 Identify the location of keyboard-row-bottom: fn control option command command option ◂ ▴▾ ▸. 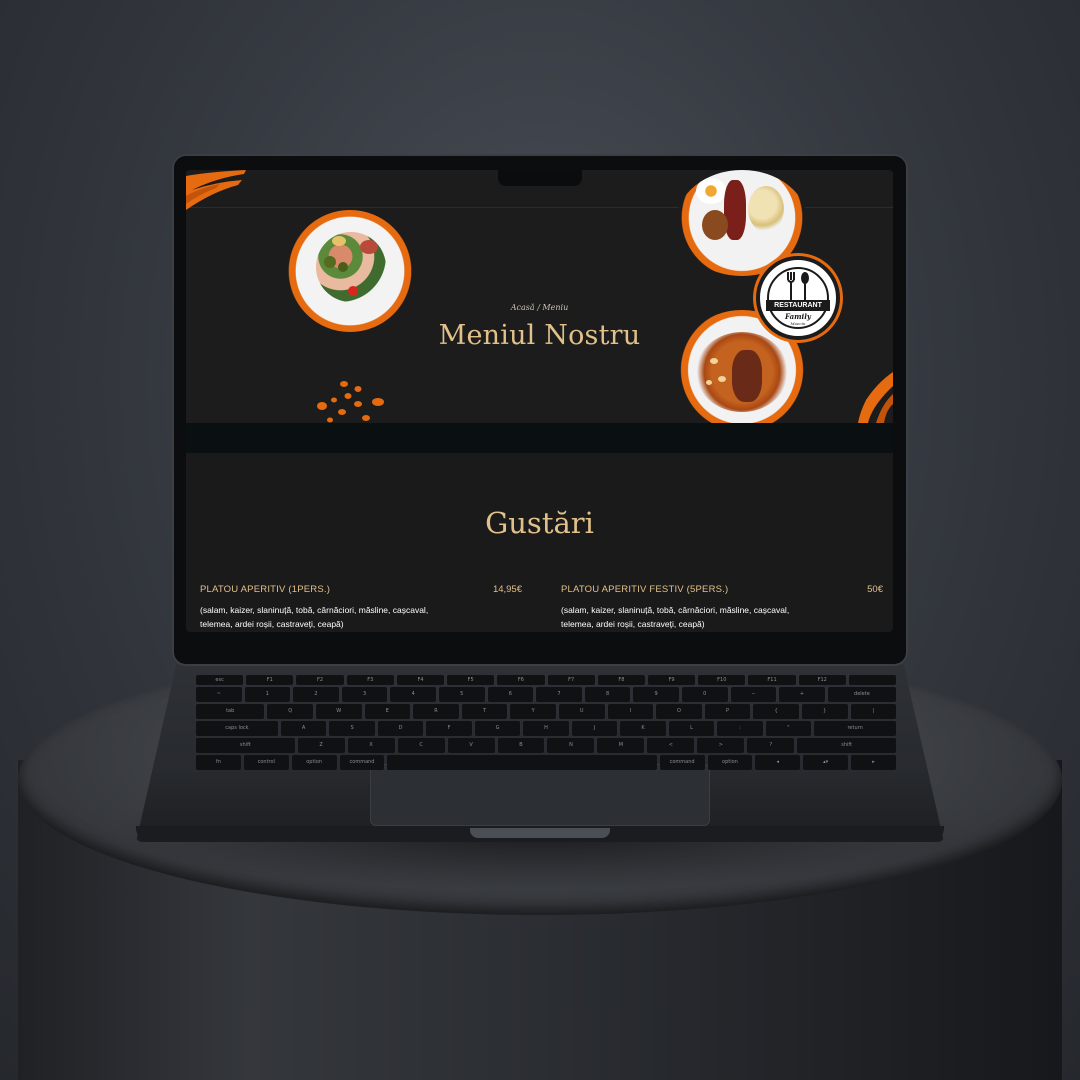
(546, 762).